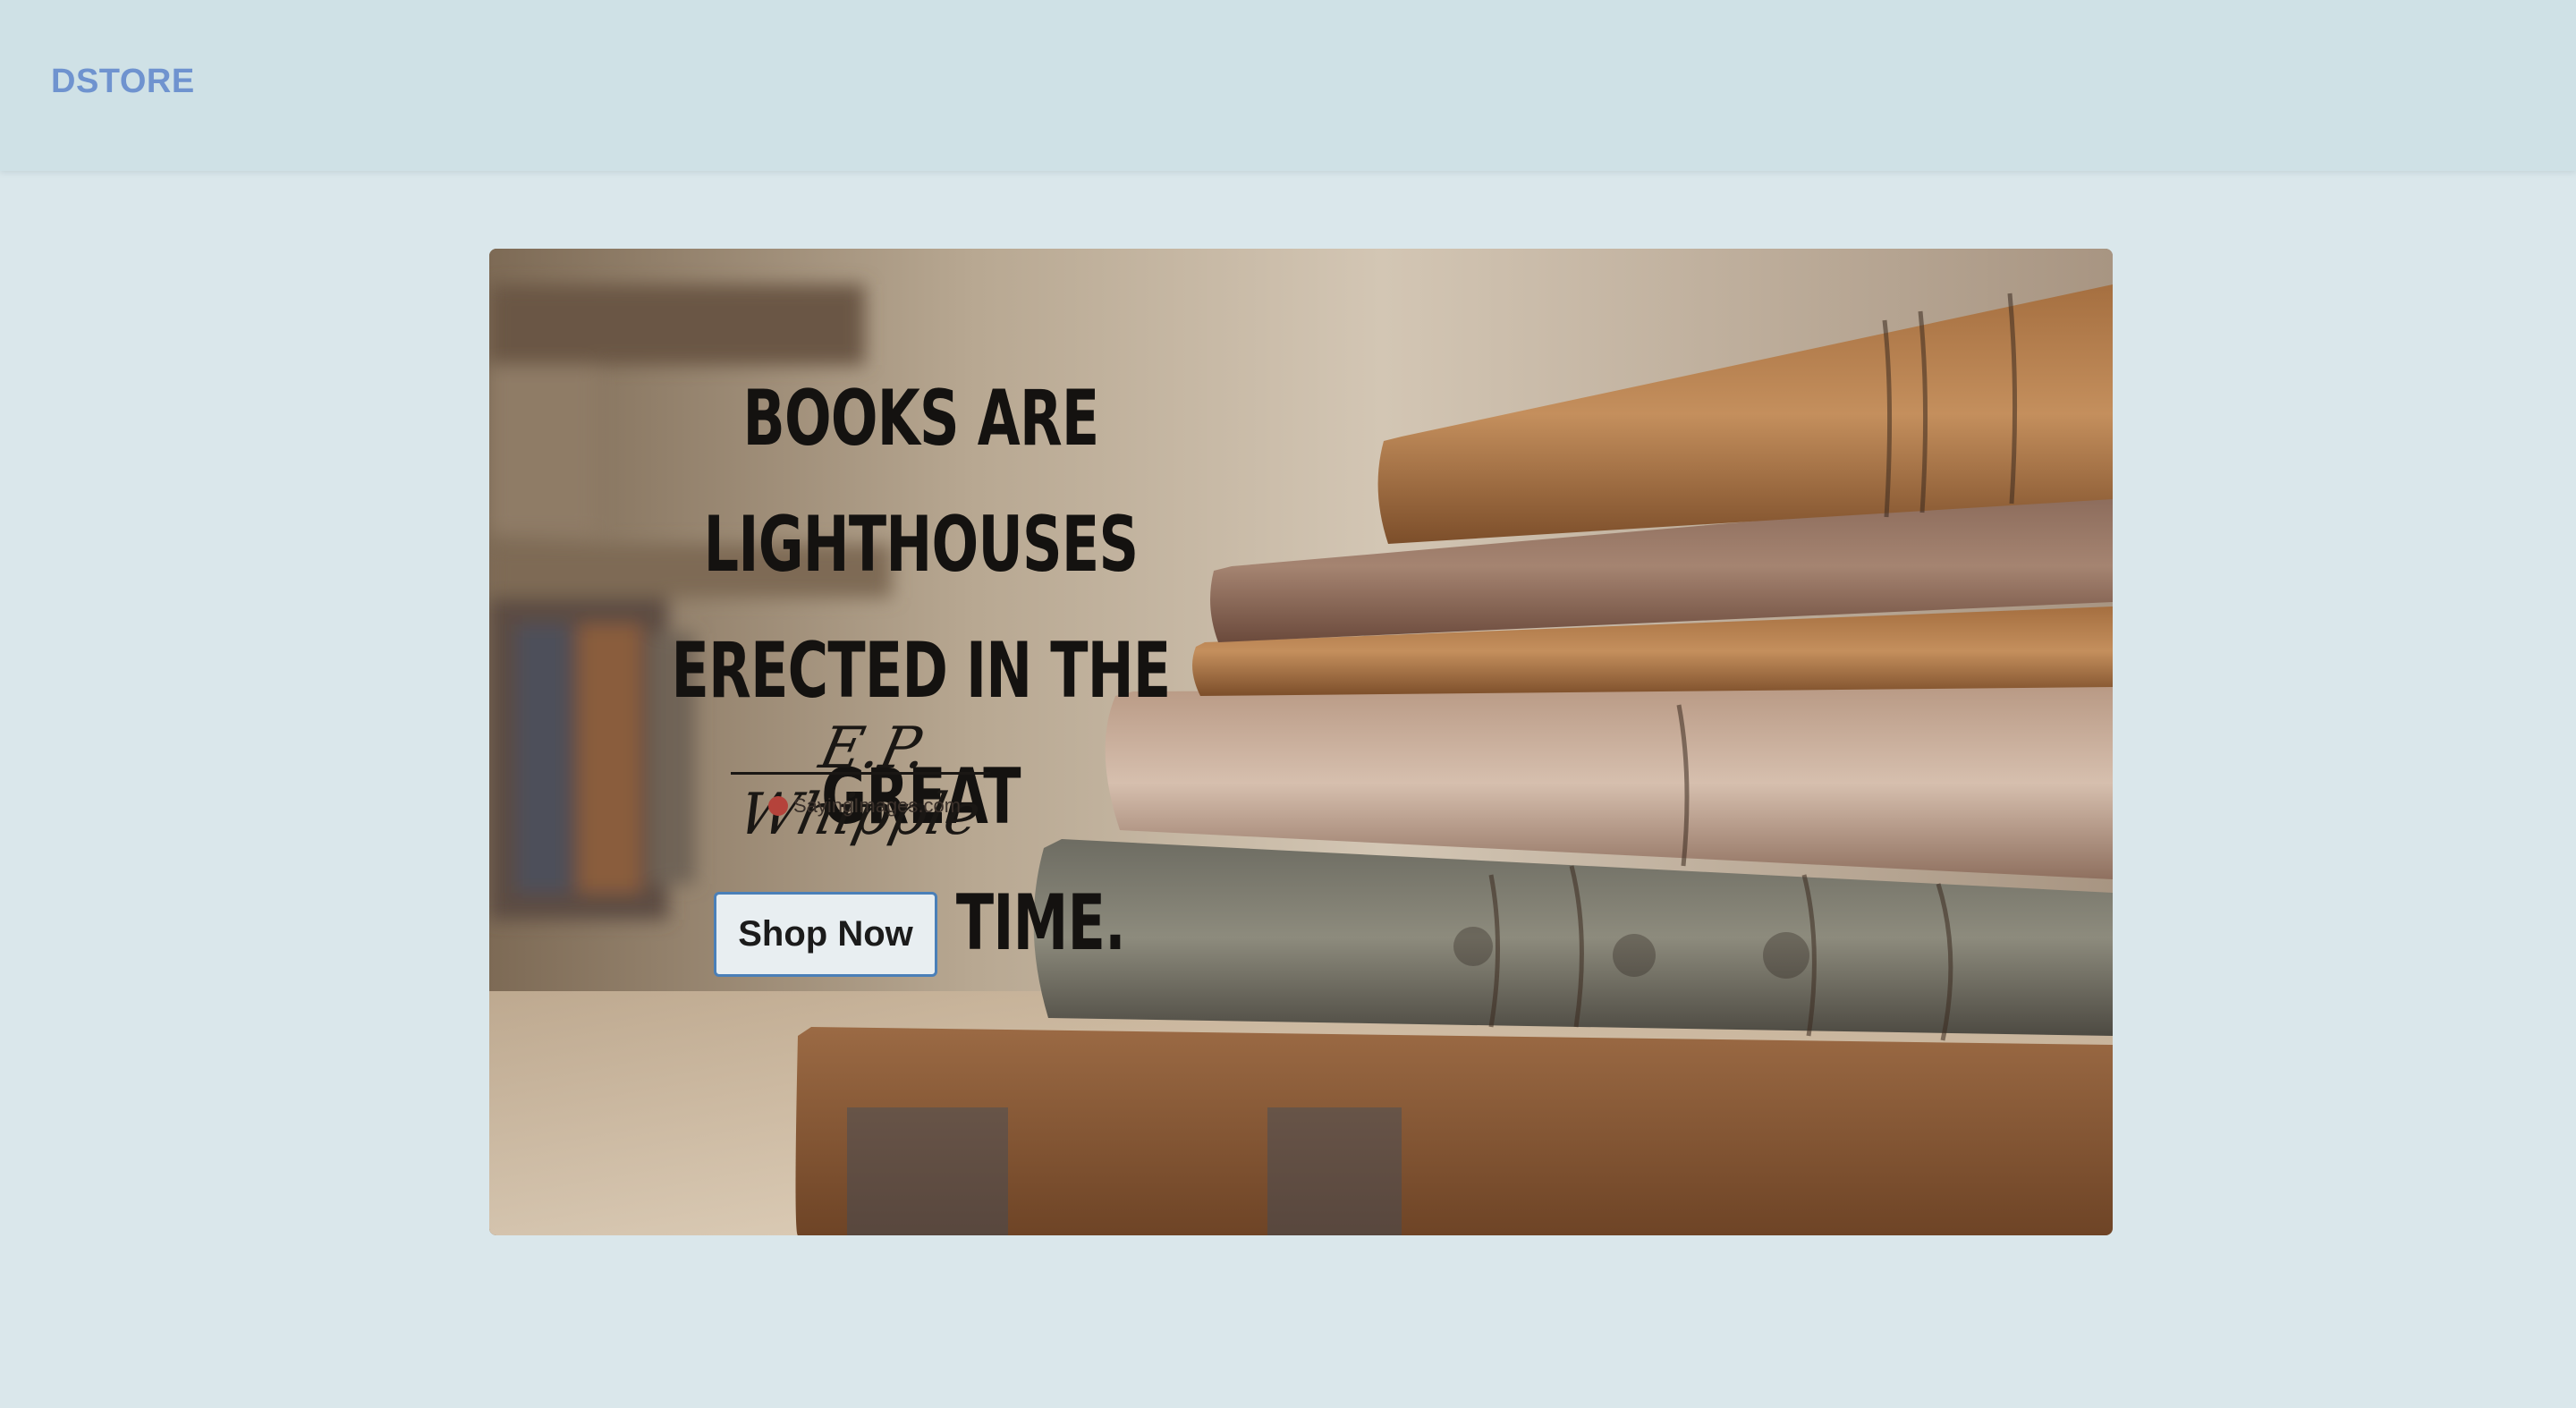  I want to click on top-navbar: DSTORE, so click(1288, 85).